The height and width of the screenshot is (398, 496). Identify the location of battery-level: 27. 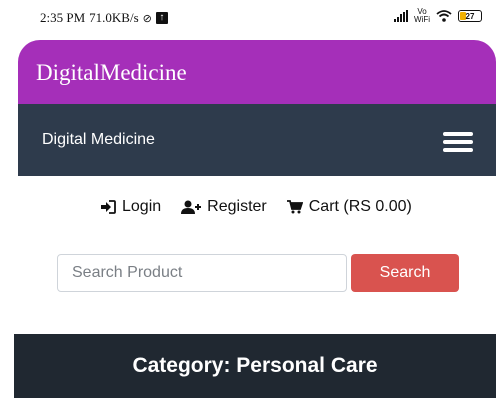
(470, 16).